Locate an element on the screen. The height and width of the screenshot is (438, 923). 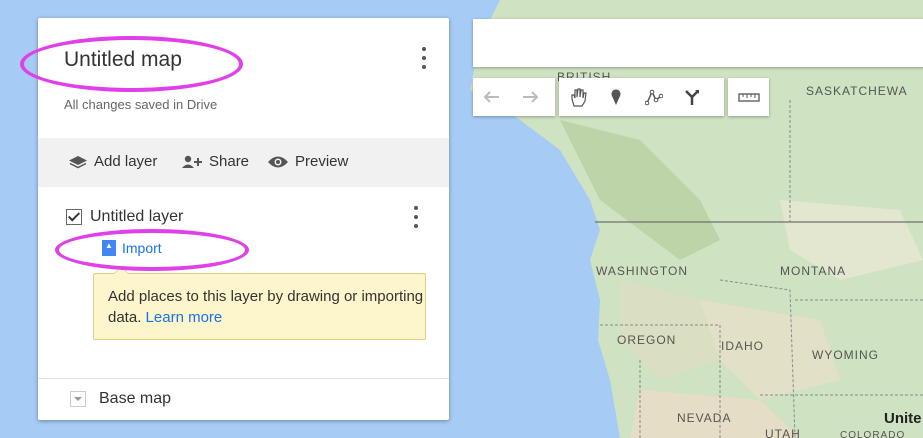
preview-button: Preview is located at coordinates (307, 161).